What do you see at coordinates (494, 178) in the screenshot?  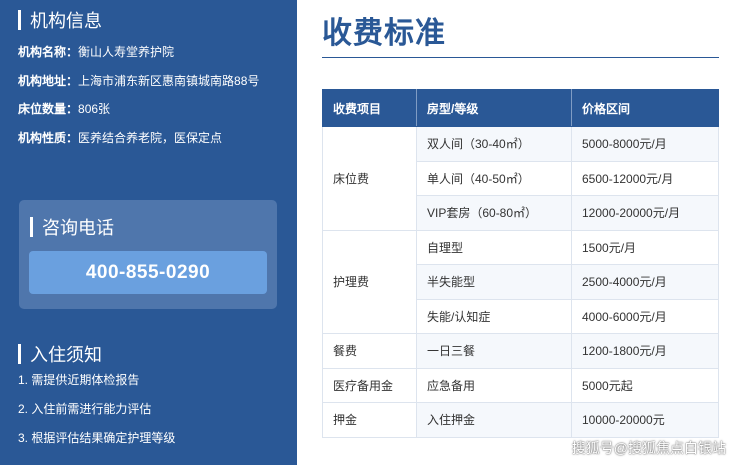 I see `type-cell: 单人间（40-50㎡）` at bounding box center [494, 178].